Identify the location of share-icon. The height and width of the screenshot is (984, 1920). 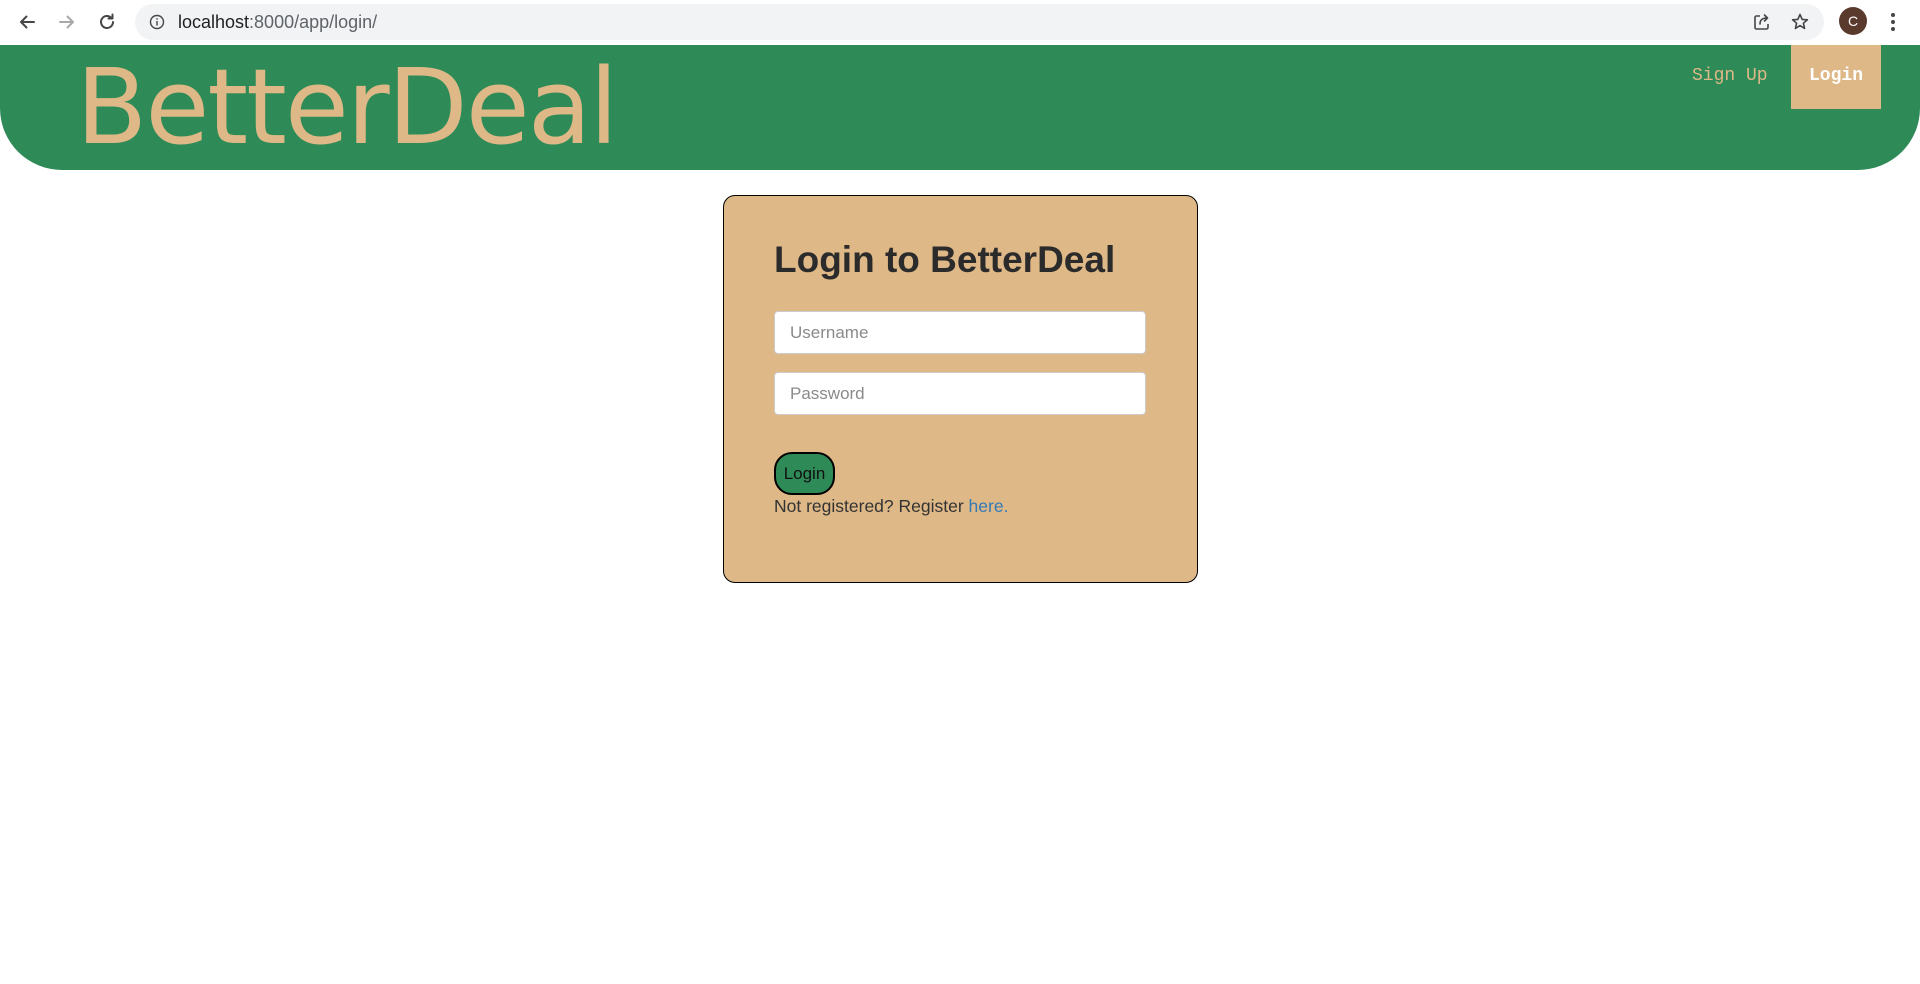
(1761, 22).